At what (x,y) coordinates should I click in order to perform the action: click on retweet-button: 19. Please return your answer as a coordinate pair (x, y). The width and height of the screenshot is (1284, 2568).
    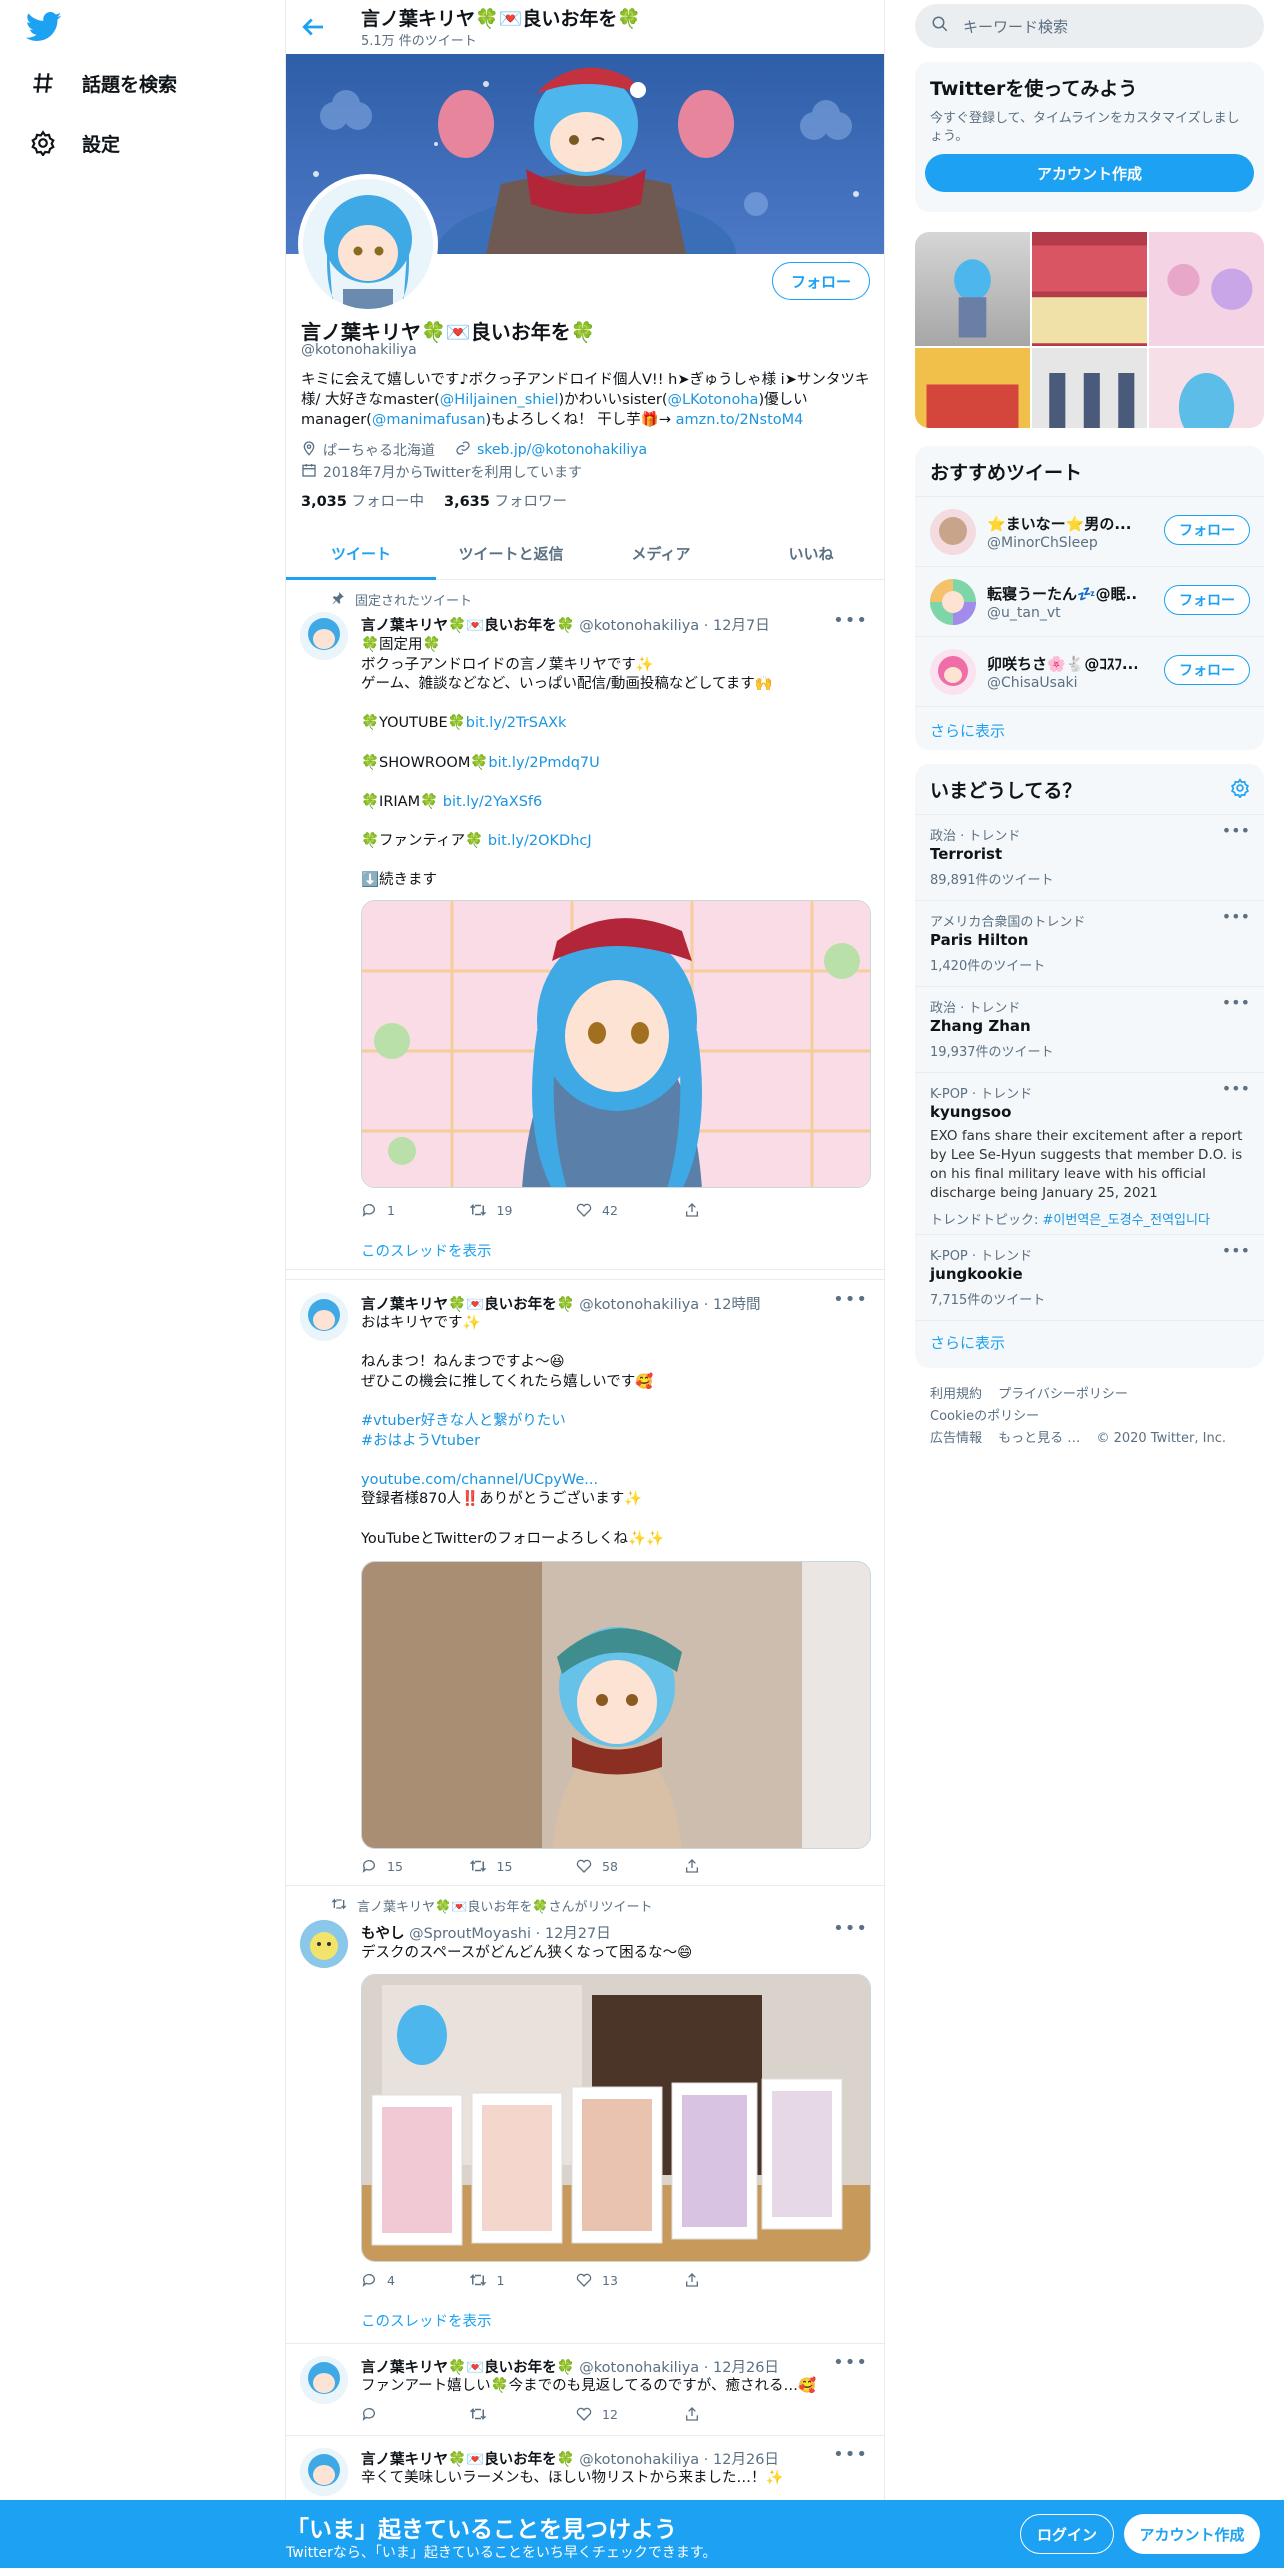
    Looking at the image, I should click on (523, 1210).